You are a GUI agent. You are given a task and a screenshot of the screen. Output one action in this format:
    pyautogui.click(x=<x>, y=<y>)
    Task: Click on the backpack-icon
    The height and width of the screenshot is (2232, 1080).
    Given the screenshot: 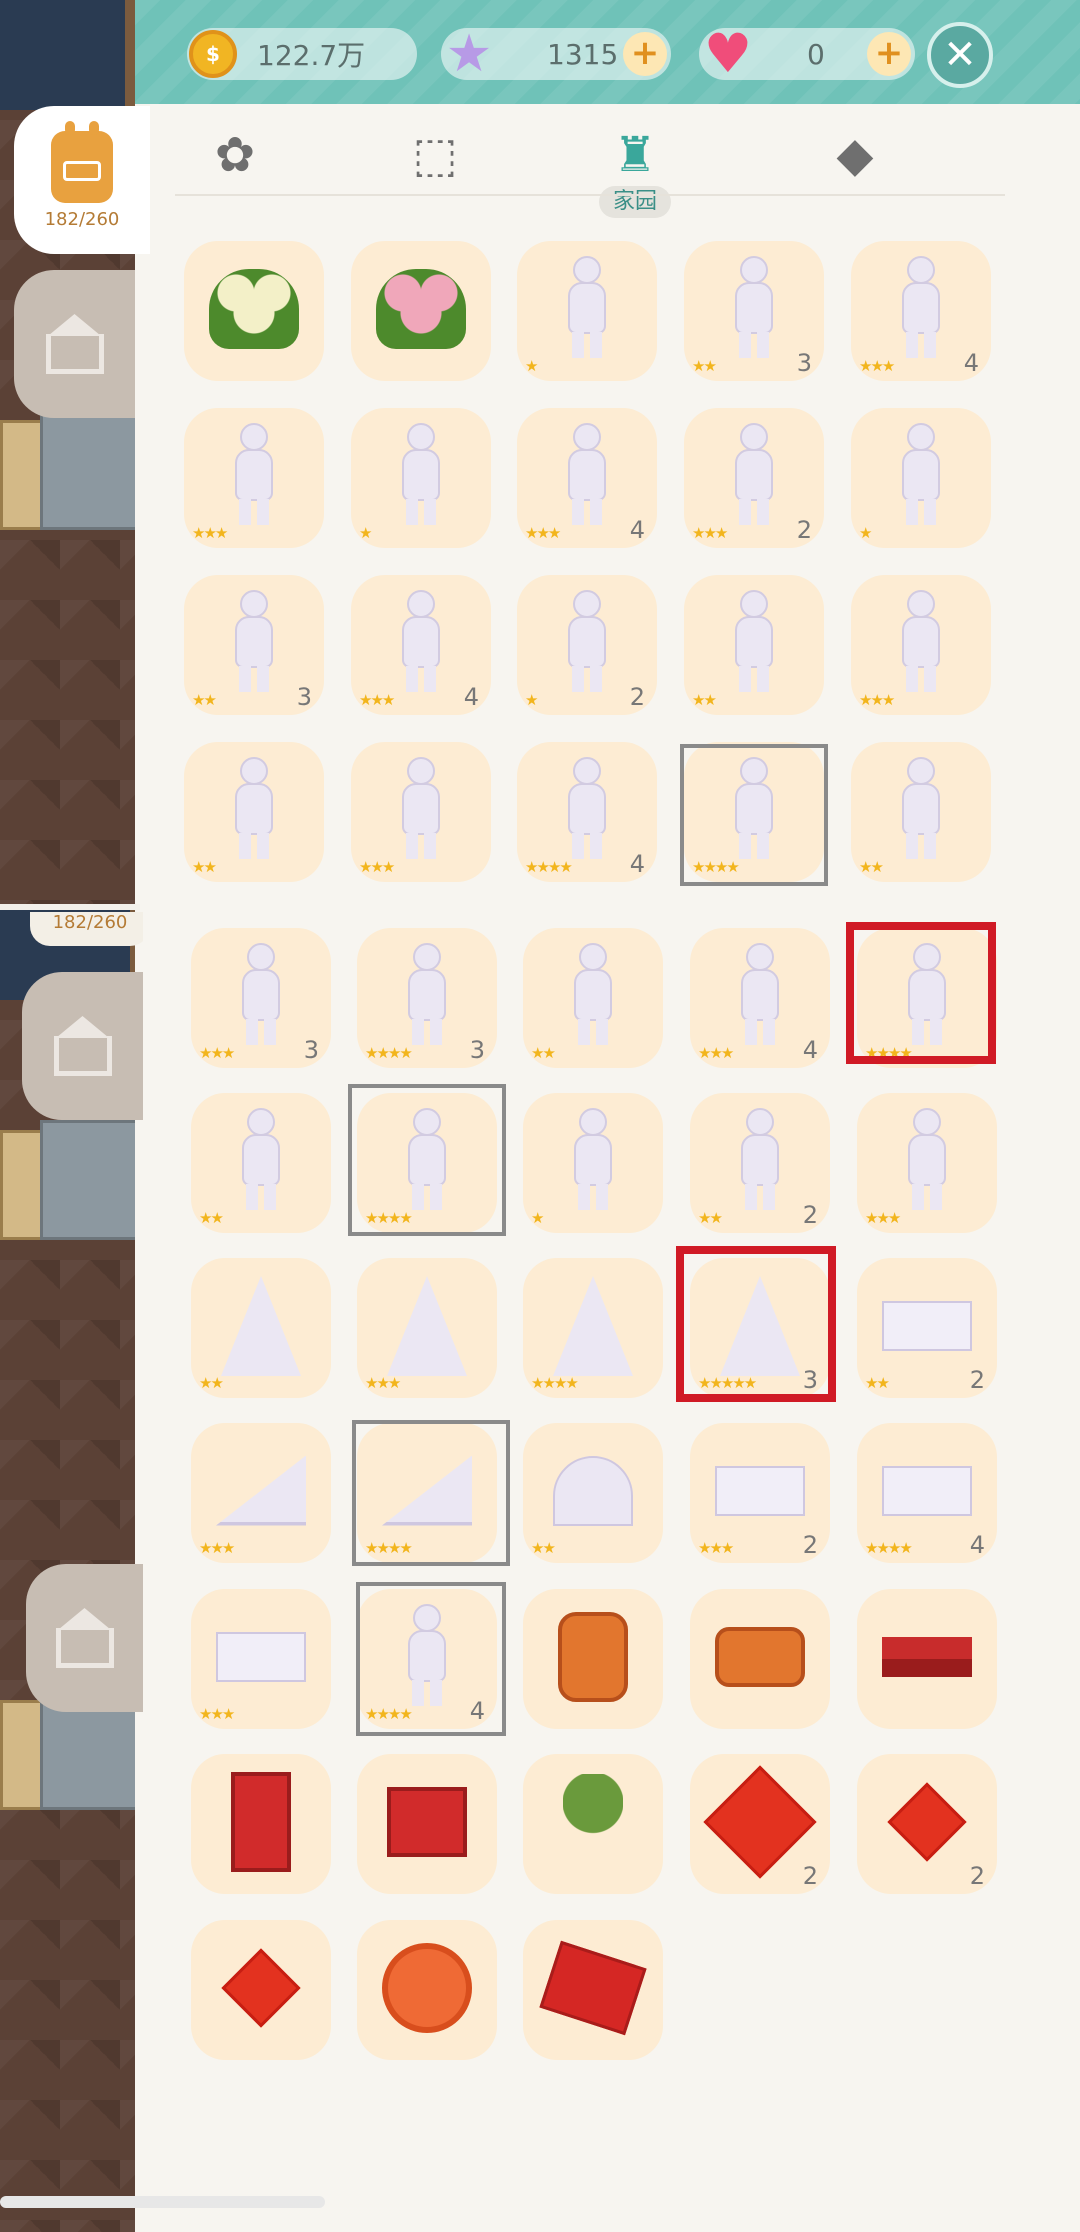 What is the action you would take?
    pyautogui.click(x=82, y=161)
    